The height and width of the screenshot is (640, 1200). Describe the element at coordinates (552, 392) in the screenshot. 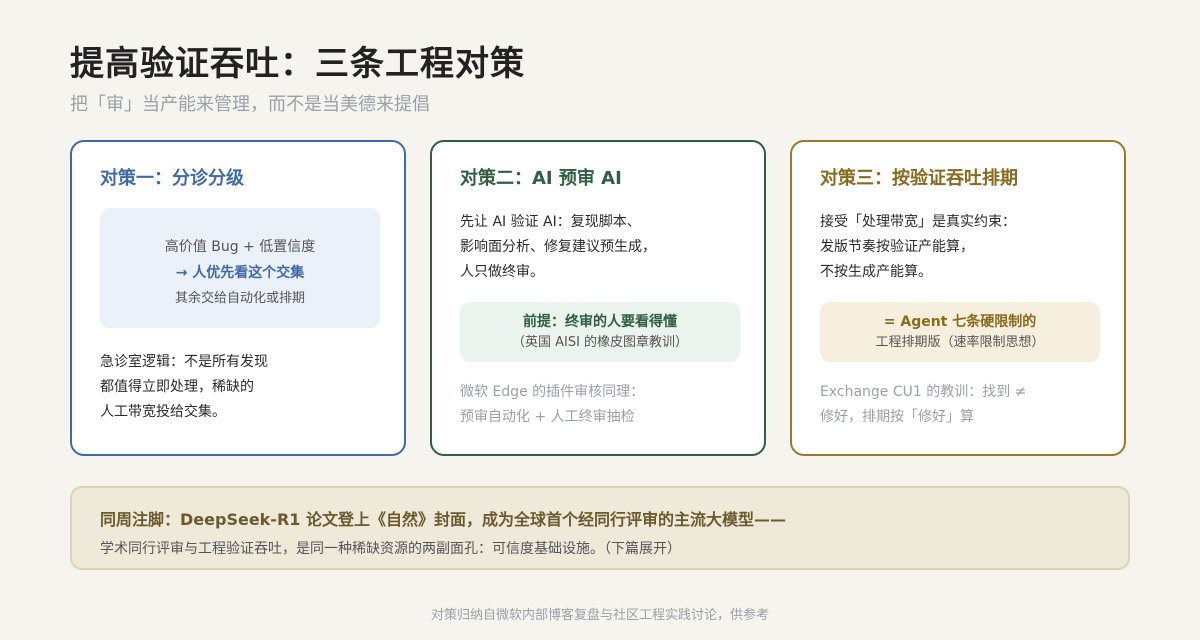

I see `note-line: 微软 Edge 的插件审核同理：` at that location.